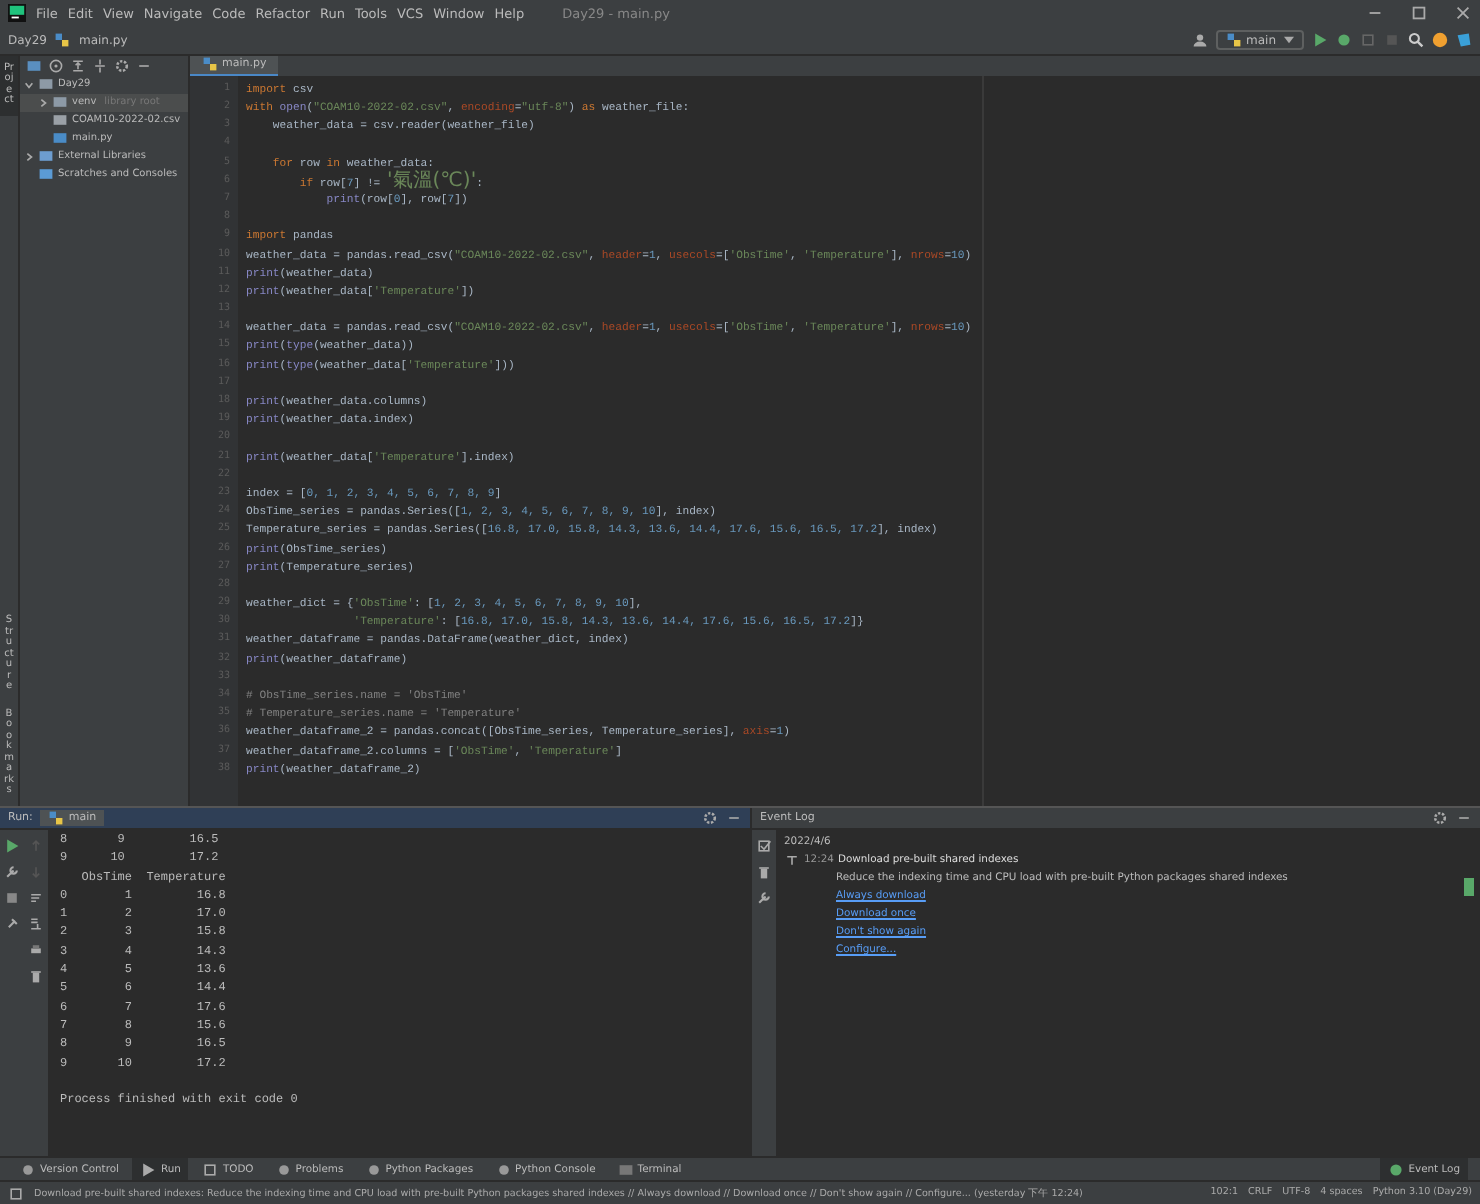 This screenshot has height=1204, width=1480. I want to click on search-icon, so click(1416, 40).